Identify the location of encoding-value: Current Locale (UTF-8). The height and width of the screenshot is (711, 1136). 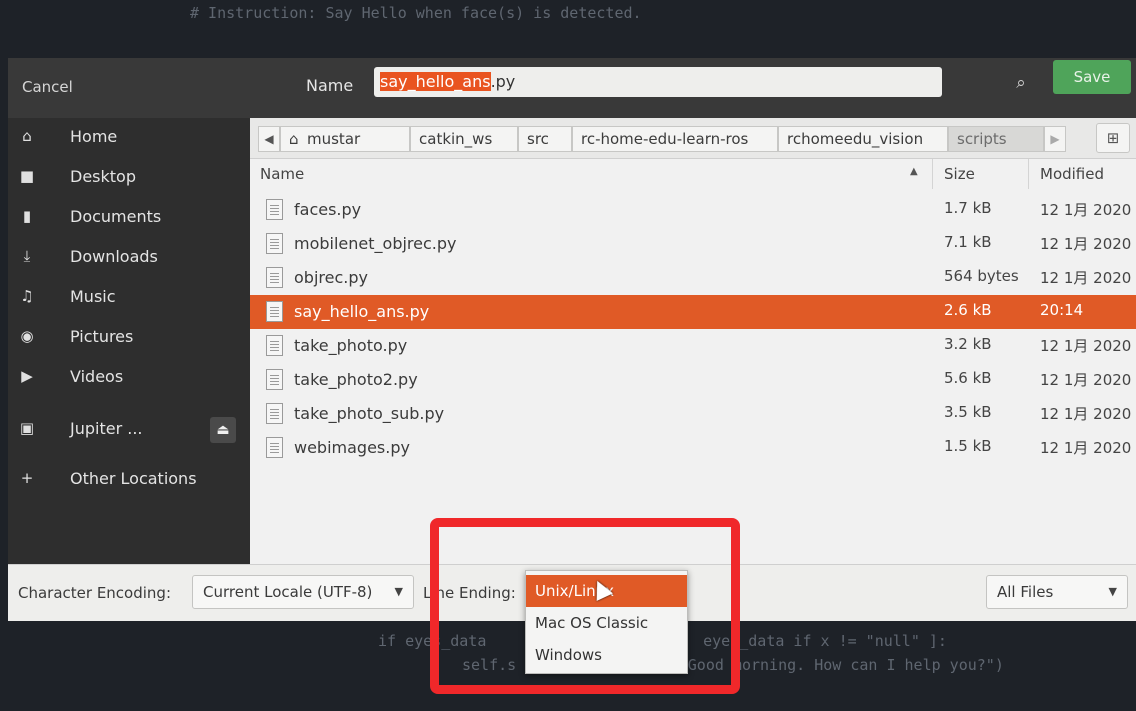
(288, 592).